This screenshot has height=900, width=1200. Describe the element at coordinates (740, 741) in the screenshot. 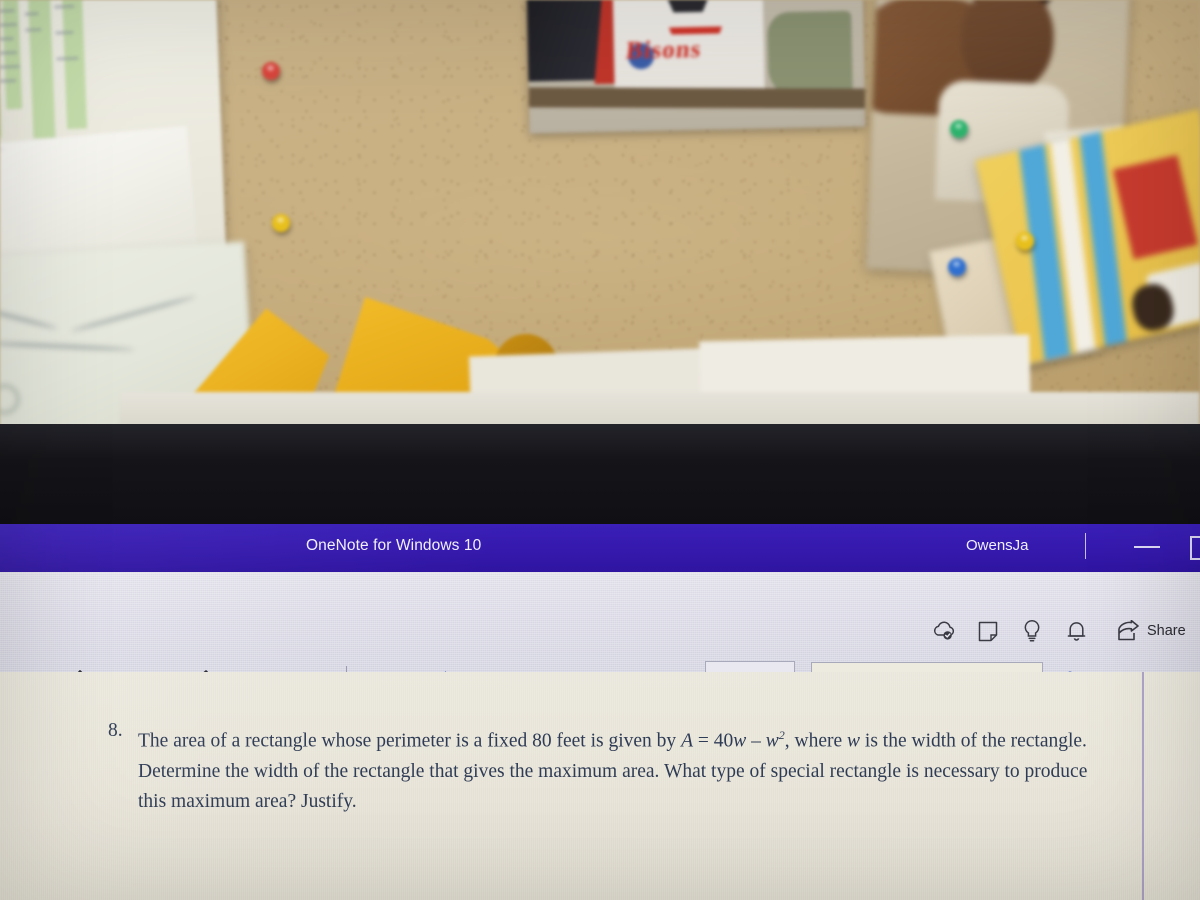

I see `formula-variable-w1: w` at that location.